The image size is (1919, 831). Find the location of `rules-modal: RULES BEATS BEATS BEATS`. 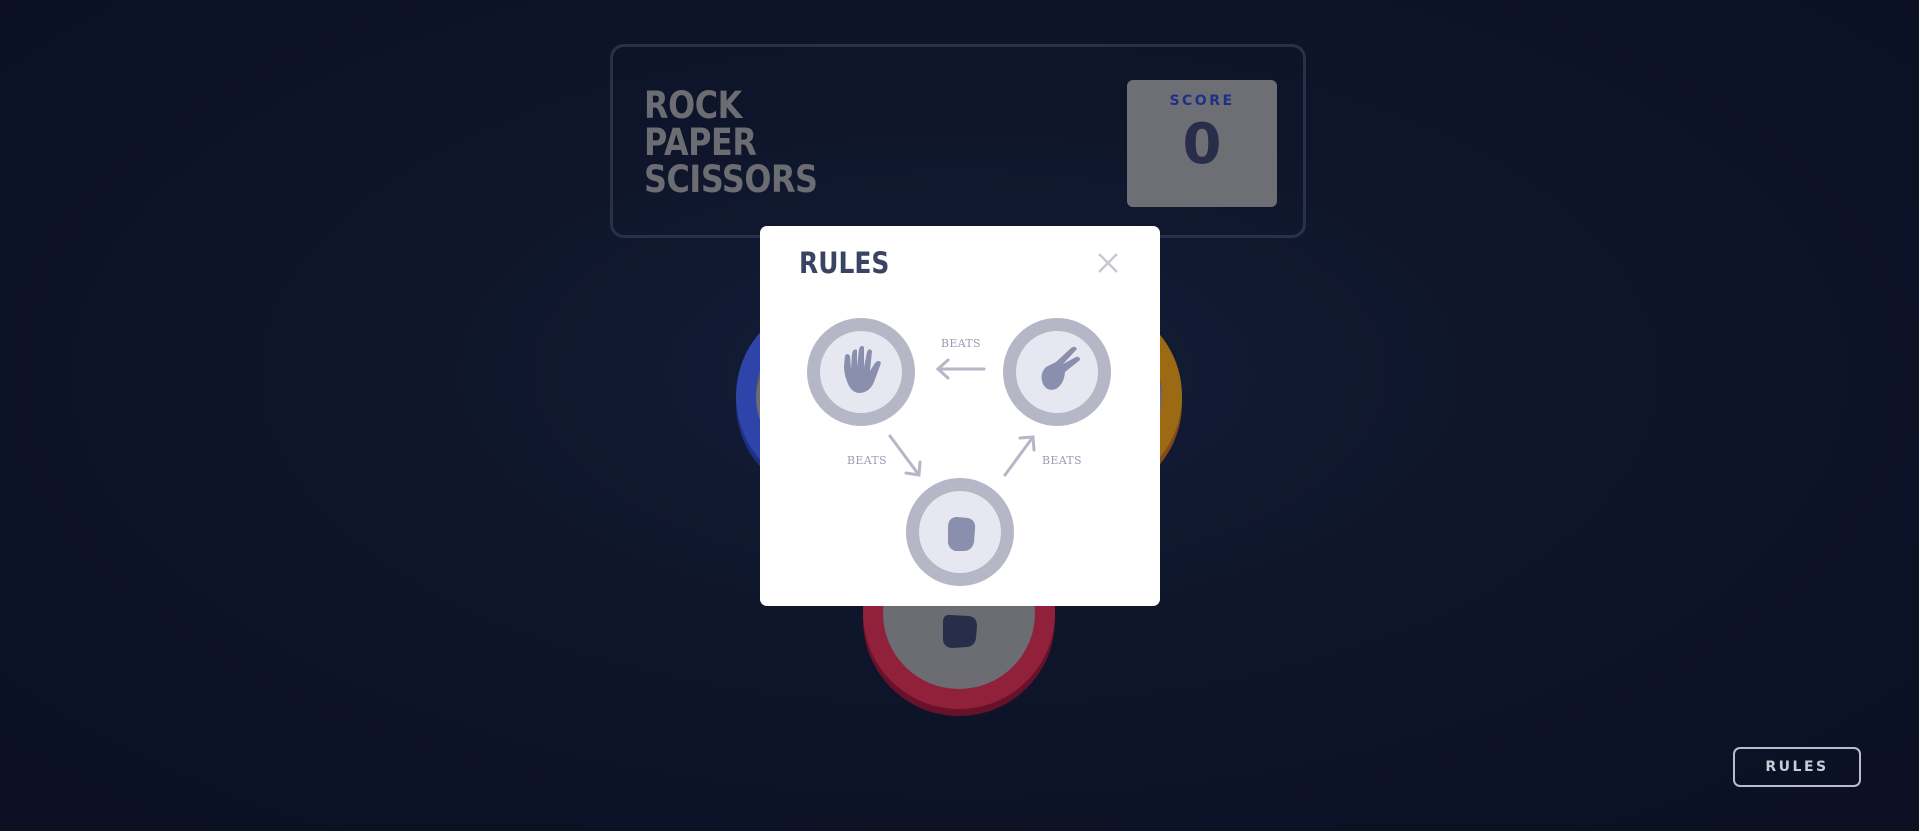

rules-modal: RULES BEATS BEATS BEATS is located at coordinates (960, 416).